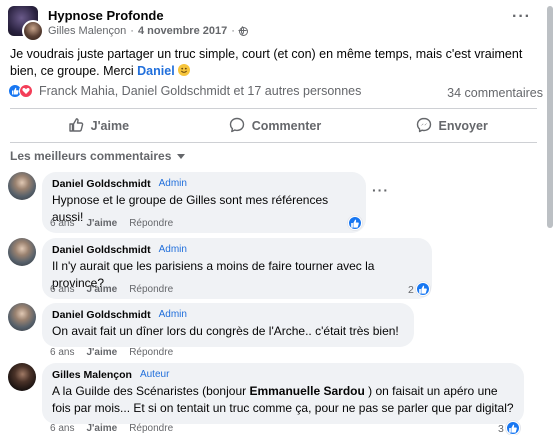  I want to click on mention-link: Daniel, so click(156, 71).